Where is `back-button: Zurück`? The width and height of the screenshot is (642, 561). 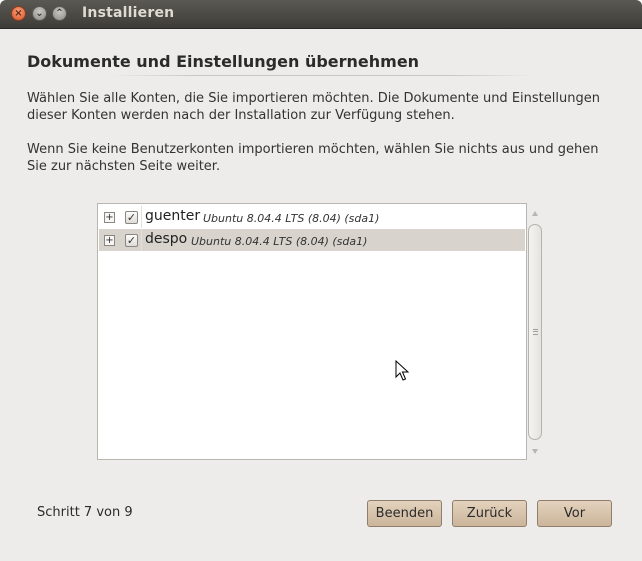 back-button: Zurück is located at coordinates (489, 513).